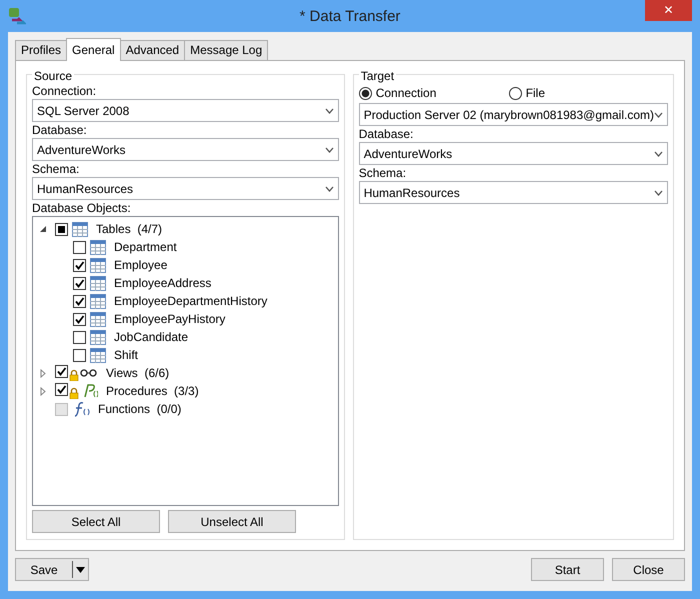 This screenshot has width=700, height=599. What do you see at coordinates (89, 373) in the screenshot?
I see `glasses-icon` at bounding box center [89, 373].